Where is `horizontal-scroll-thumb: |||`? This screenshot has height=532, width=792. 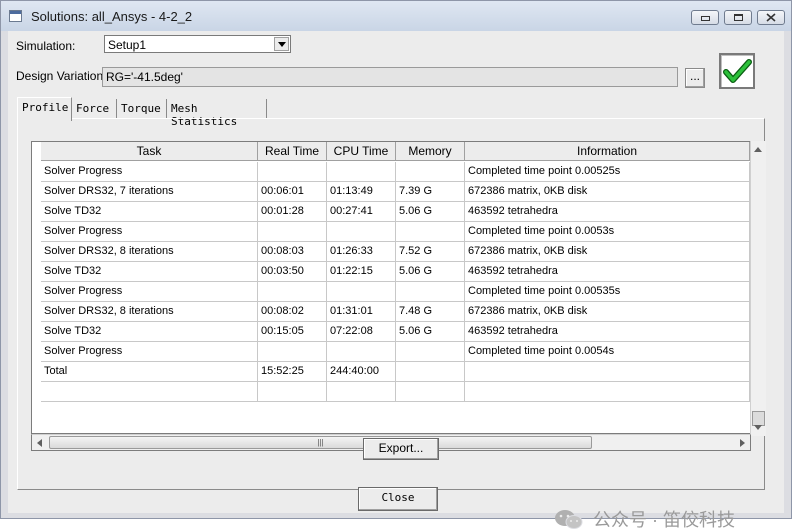
horizontal-scroll-thumb: ||| is located at coordinates (320, 442).